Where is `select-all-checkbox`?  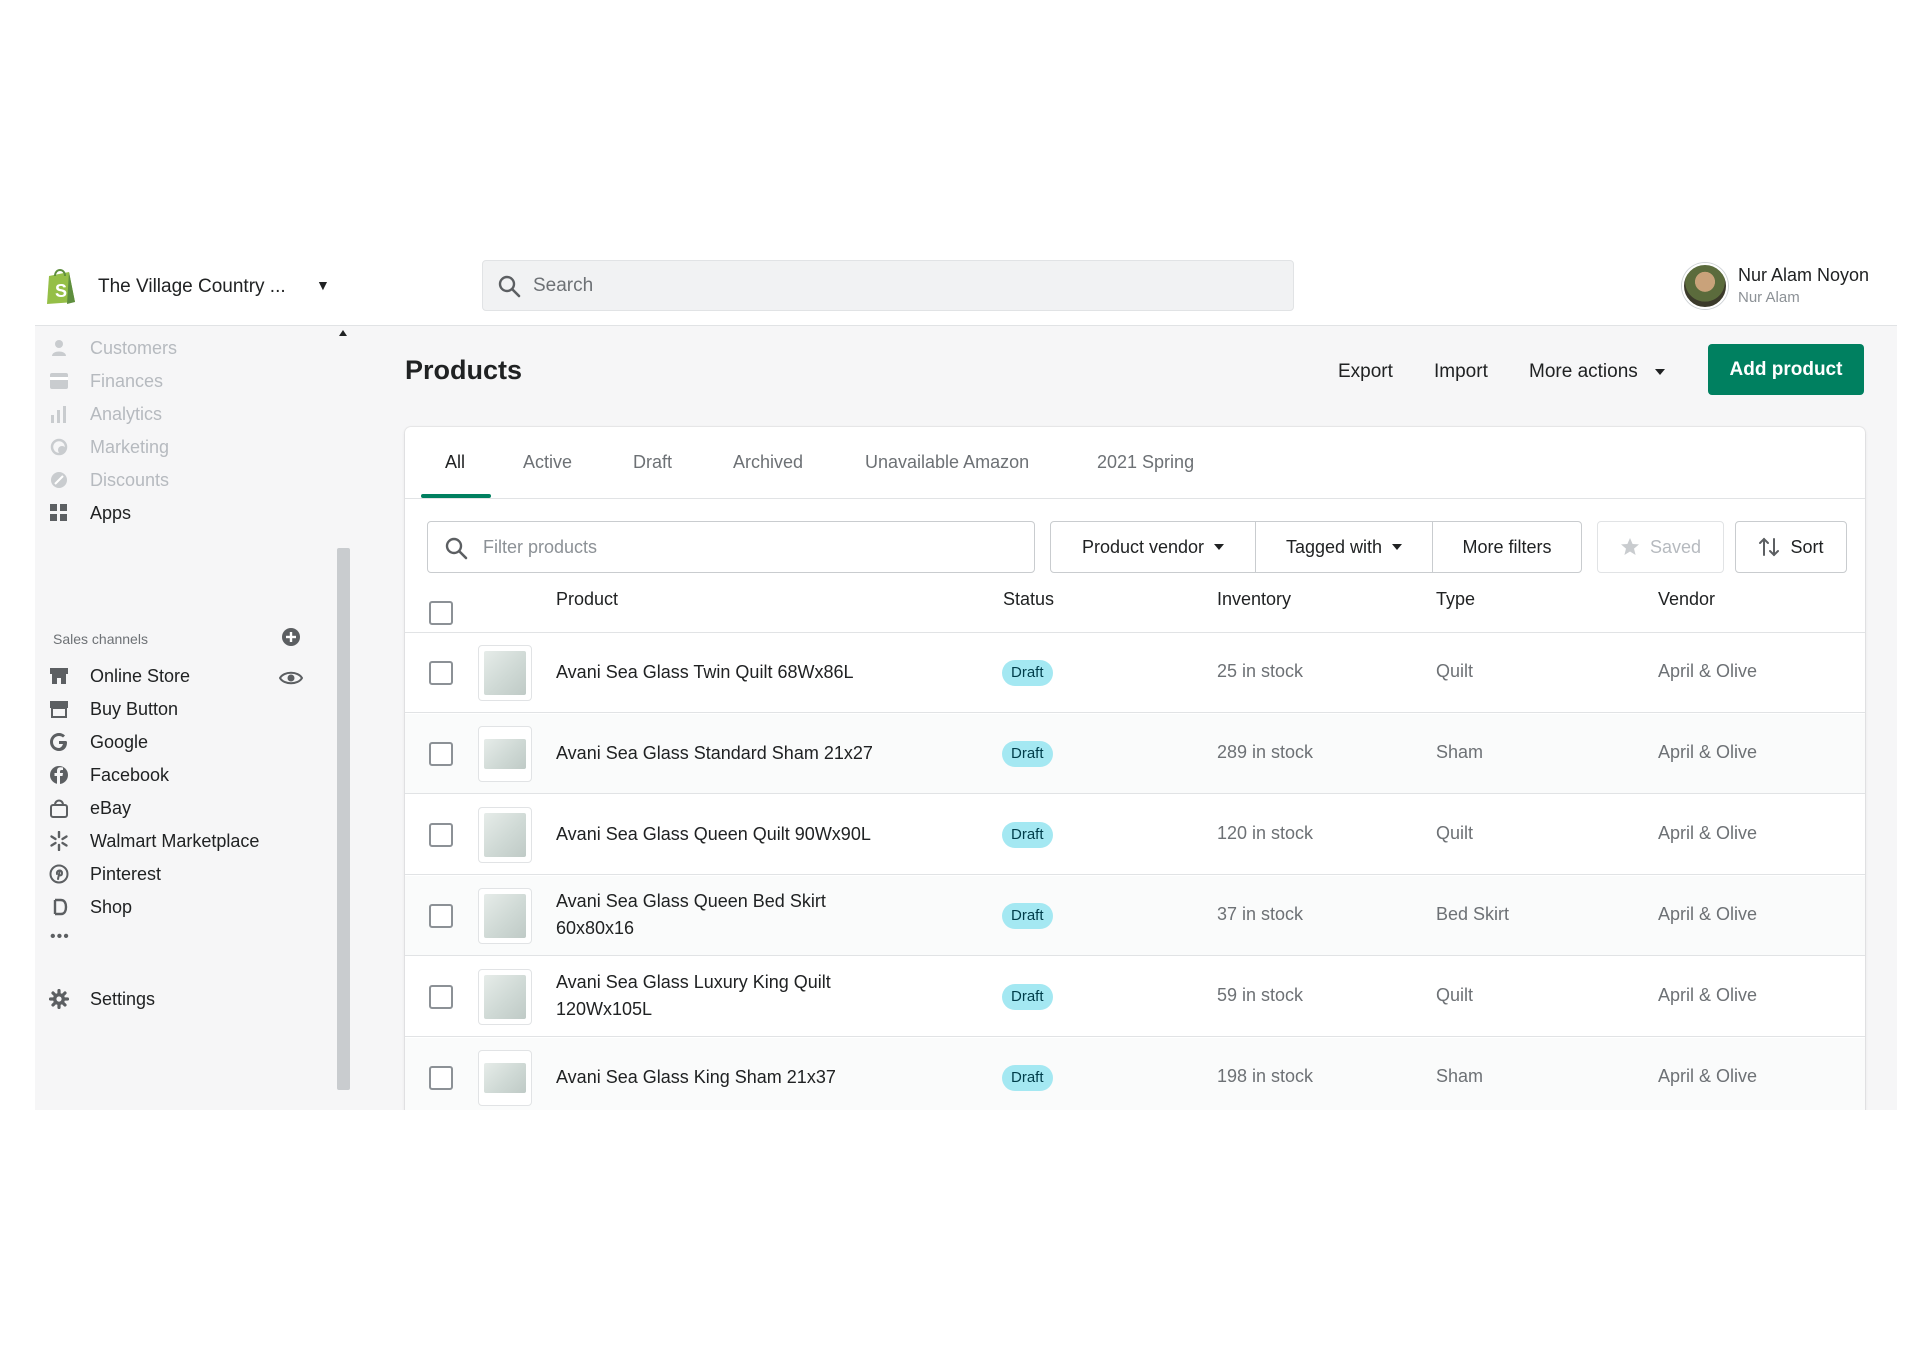
select-all-checkbox is located at coordinates (441, 613).